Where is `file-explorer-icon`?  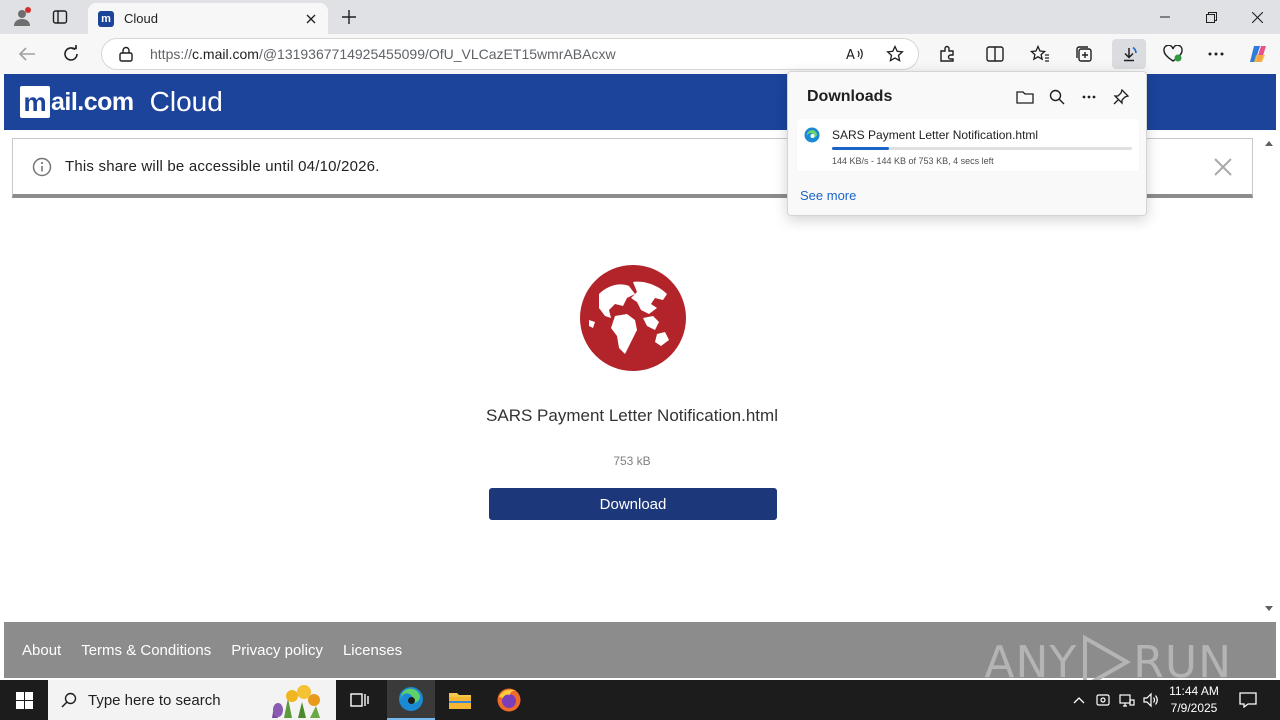
file-explorer-icon is located at coordinates (460, 700).